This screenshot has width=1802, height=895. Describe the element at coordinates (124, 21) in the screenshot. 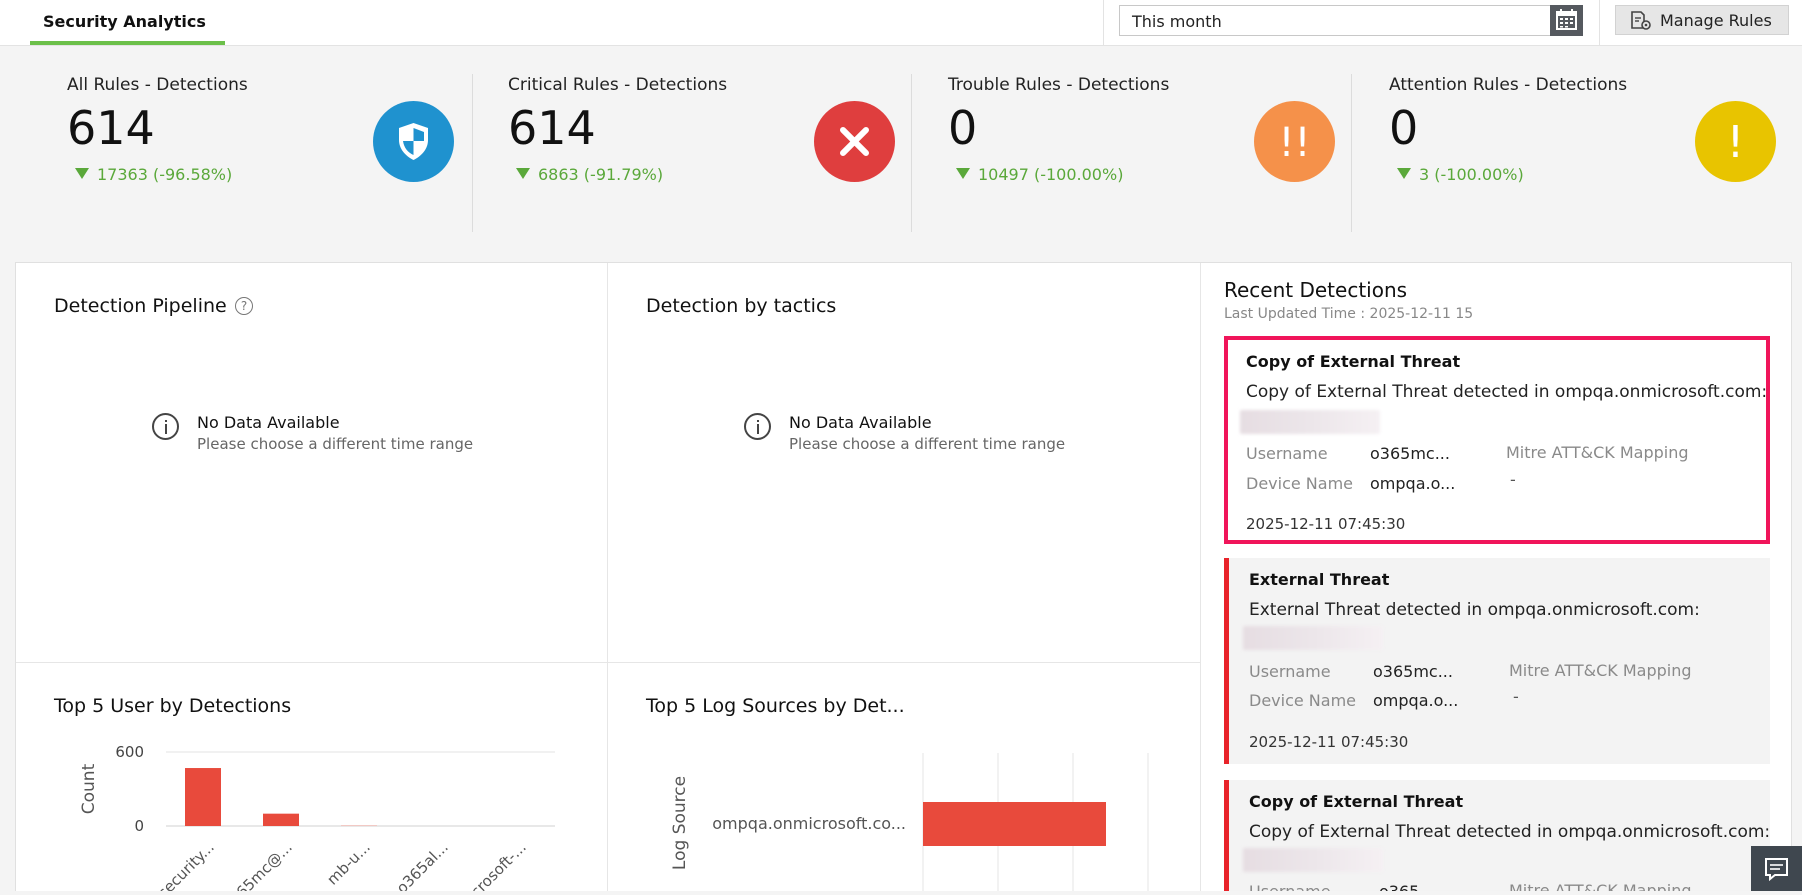

I see `tab-label: Security Analytics` at that location.